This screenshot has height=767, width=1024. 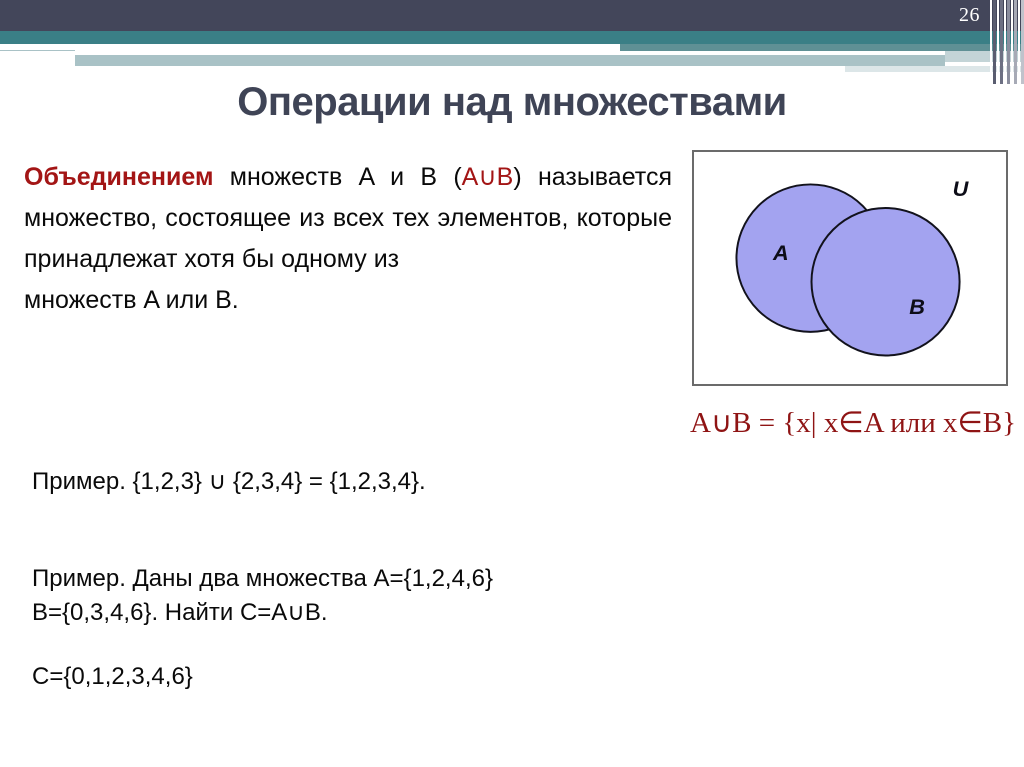 What do you see at coordinates (262, 578) in the screenshot?
I see `example-two-line-1: Пример. Даны два множества A={1,2,4,6}` at bounding box center [262, 578].